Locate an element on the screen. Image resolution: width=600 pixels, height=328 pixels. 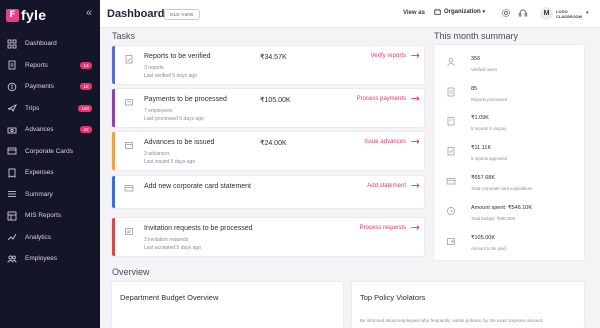
avatar: M is located at coordinates (546, 13).